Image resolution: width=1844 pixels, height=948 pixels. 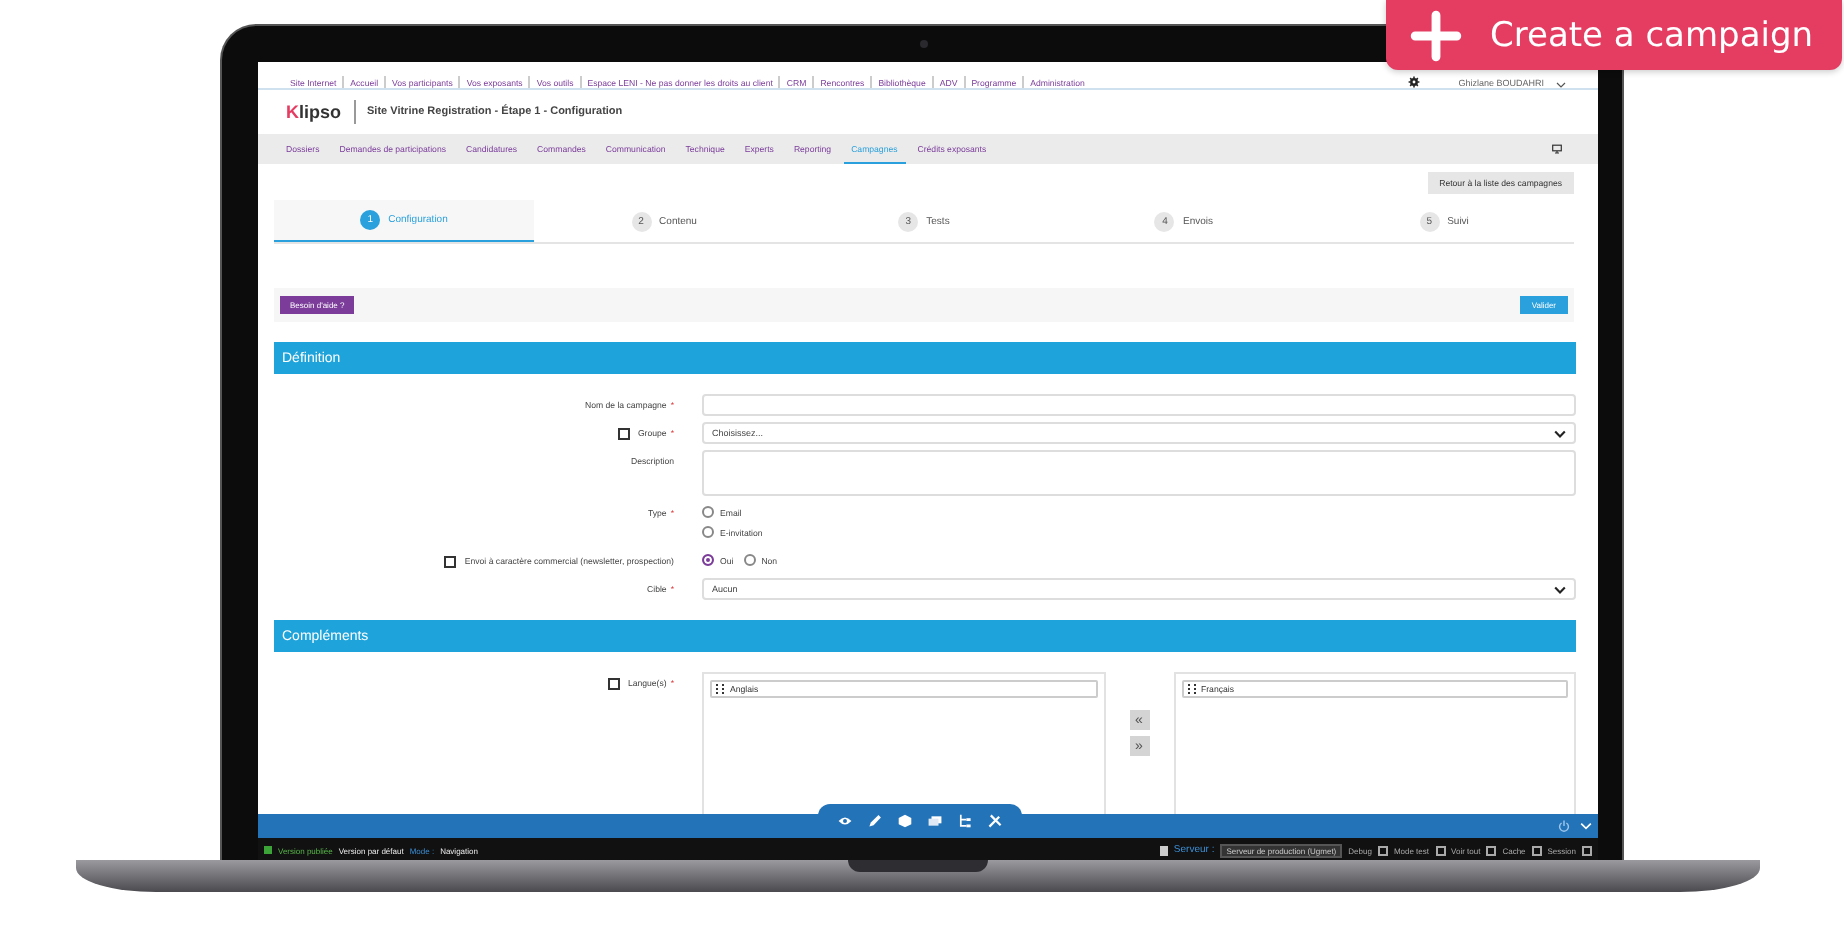 I want to click on logo: Klipso, so click(x=314, y=112).